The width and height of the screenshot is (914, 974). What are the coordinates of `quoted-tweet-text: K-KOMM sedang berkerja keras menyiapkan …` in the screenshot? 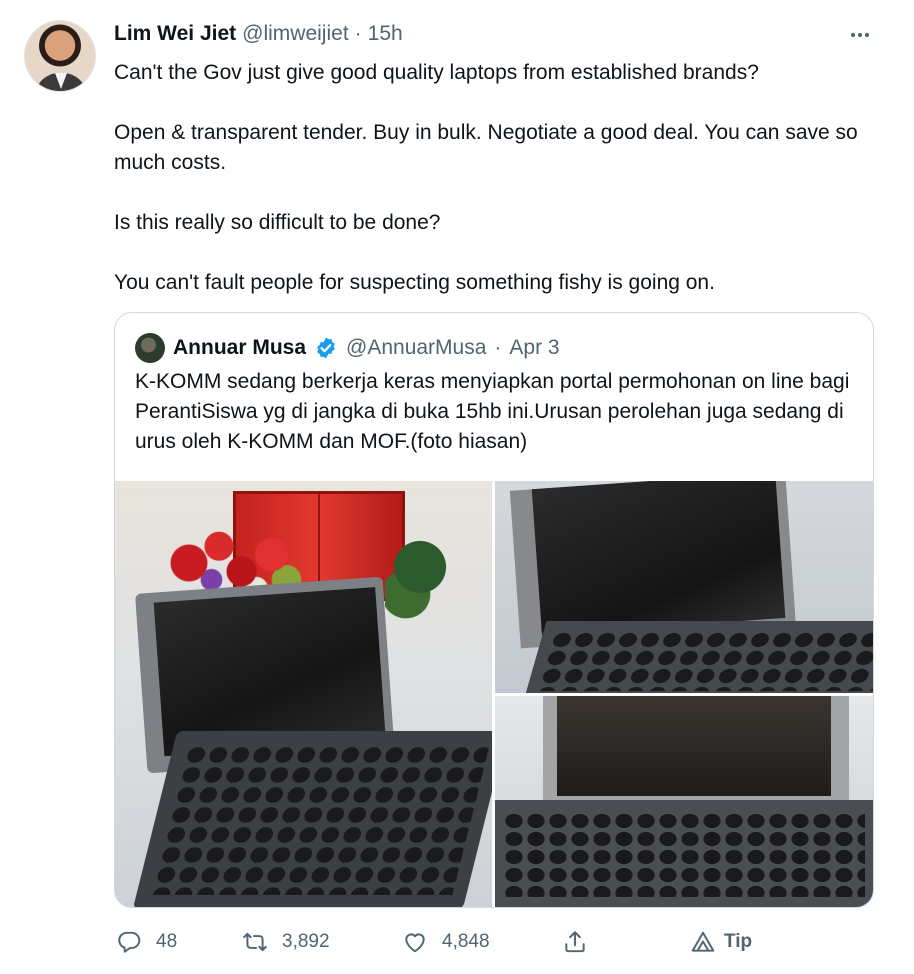 It's located at (492, 411).